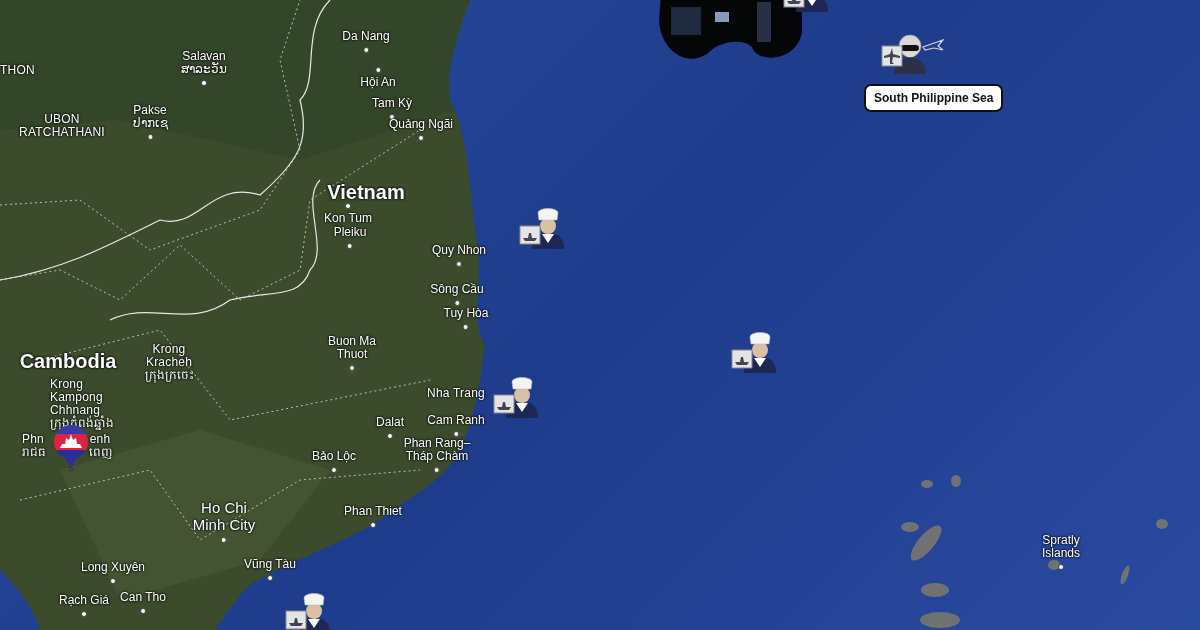 Image resolution: width=1200 pixels, height=630 pixels. Describe the element at coordinates (457, 289) in the screenshot. I see `place-label: Sông Cầu` at that location.